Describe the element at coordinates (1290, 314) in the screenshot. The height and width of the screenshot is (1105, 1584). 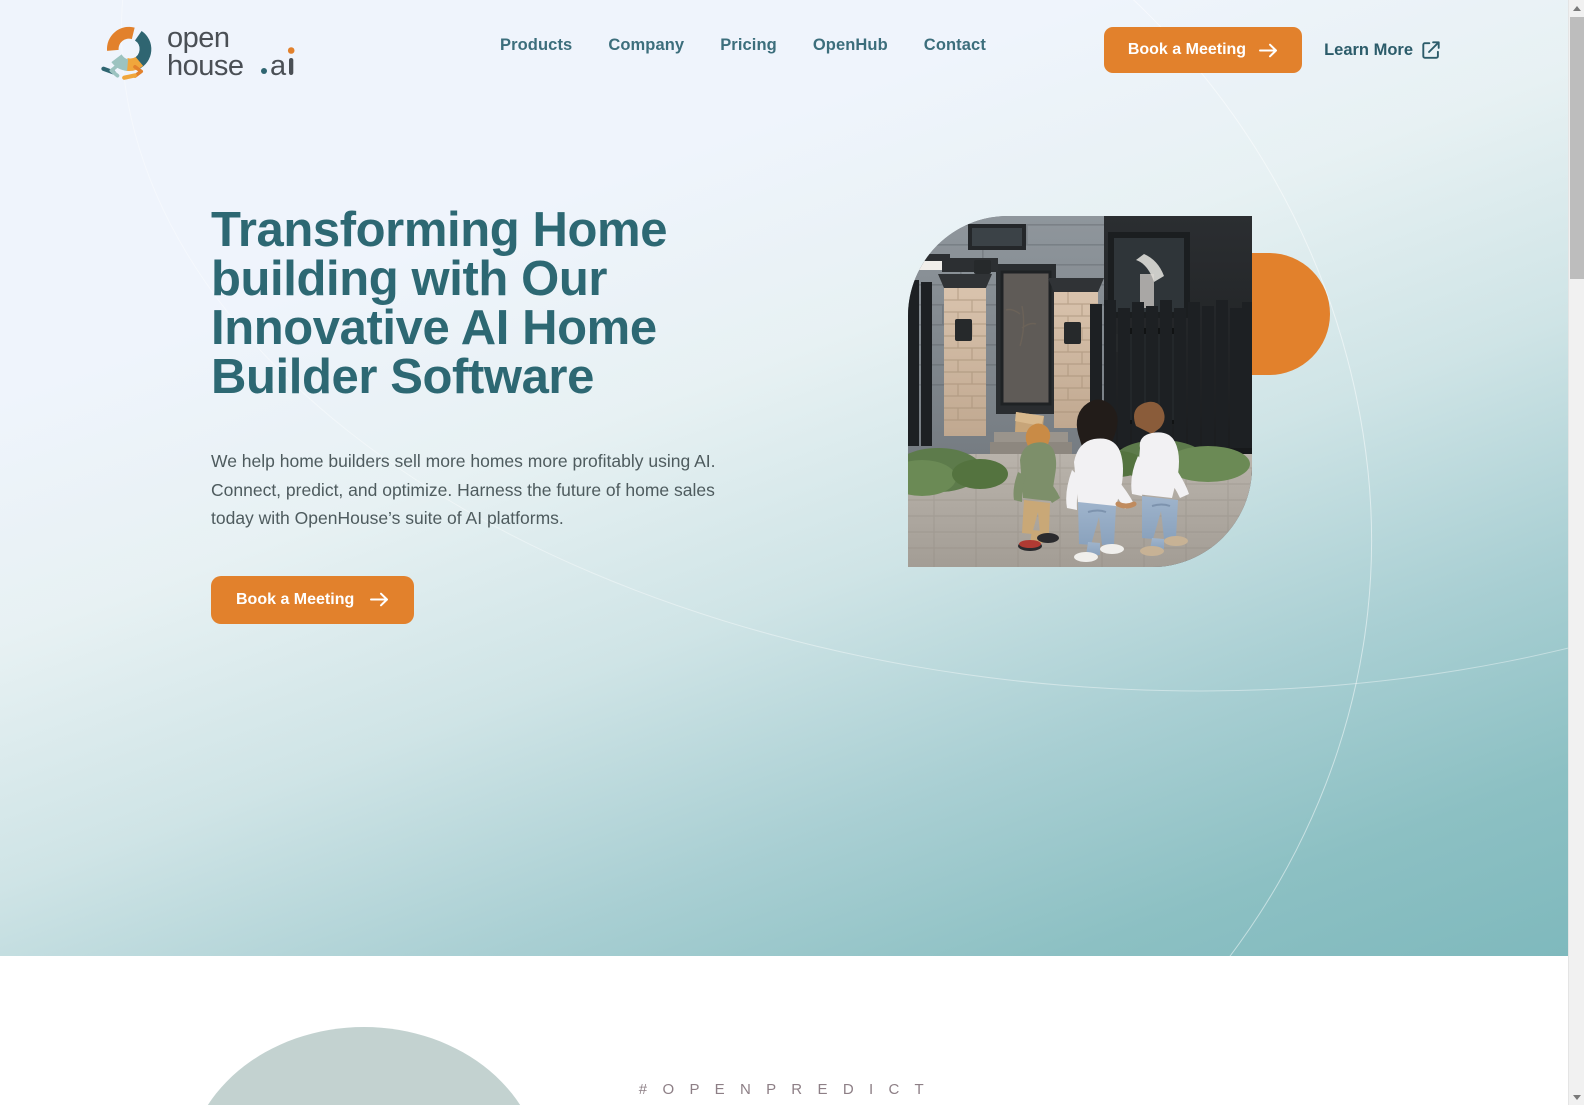
I see `orange-circle-decoration` at that location.